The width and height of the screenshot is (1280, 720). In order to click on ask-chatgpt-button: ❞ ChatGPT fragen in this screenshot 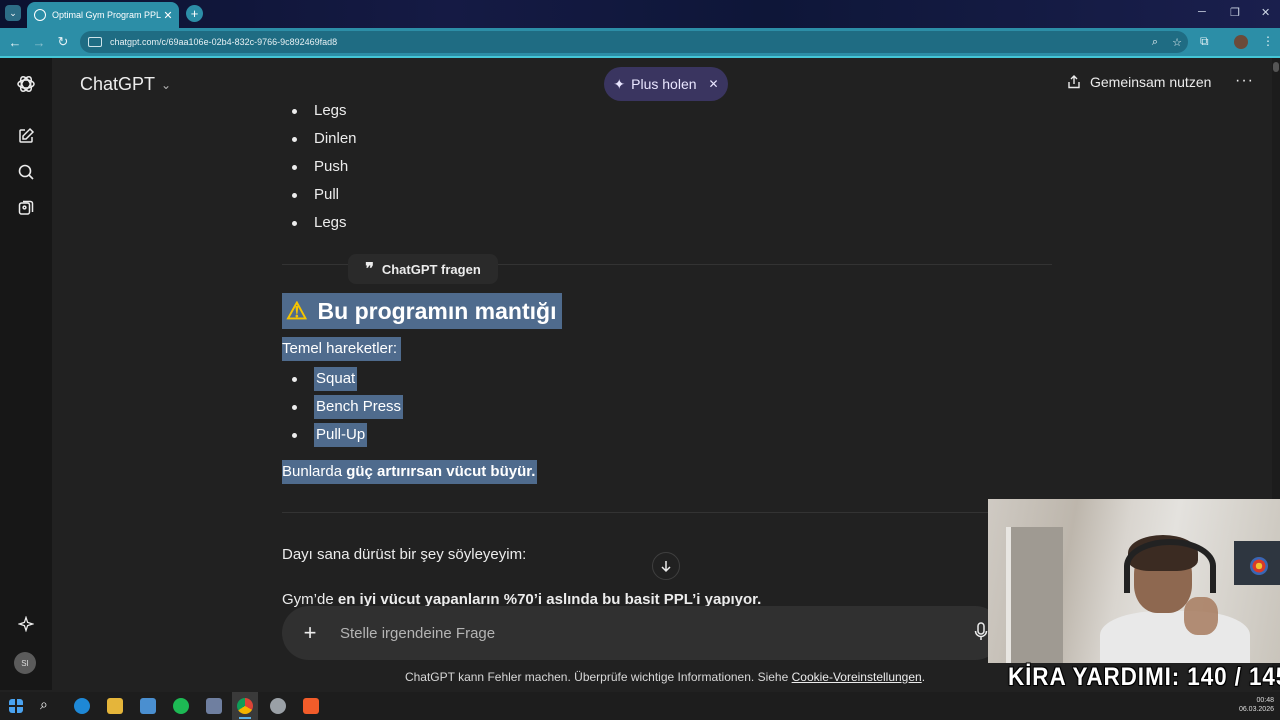, I will do `click(423, 269)`.